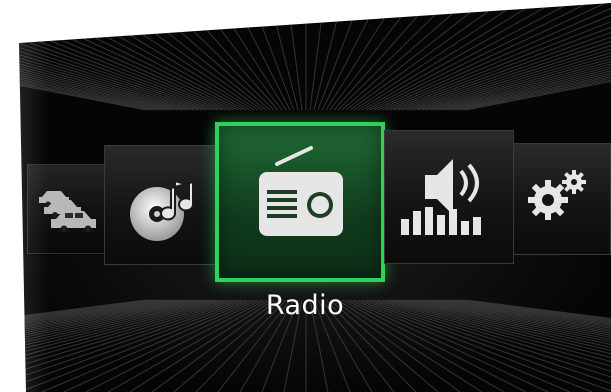 The height and width of the screenshot is (392, 611). What do you see at coordinates (305, 305) in the screenshot?
I see `selected-item-label: Radio` at bounding box center [305, 305].